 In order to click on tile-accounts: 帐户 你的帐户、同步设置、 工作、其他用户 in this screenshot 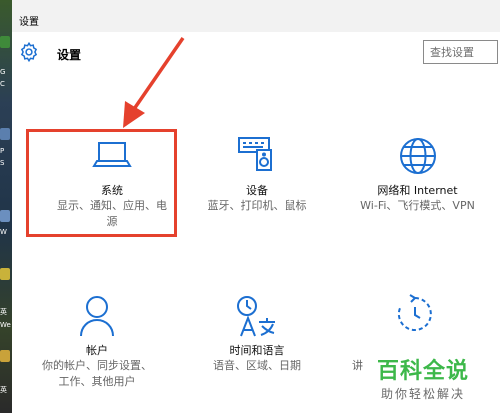, I will do `click(97, 345)`.